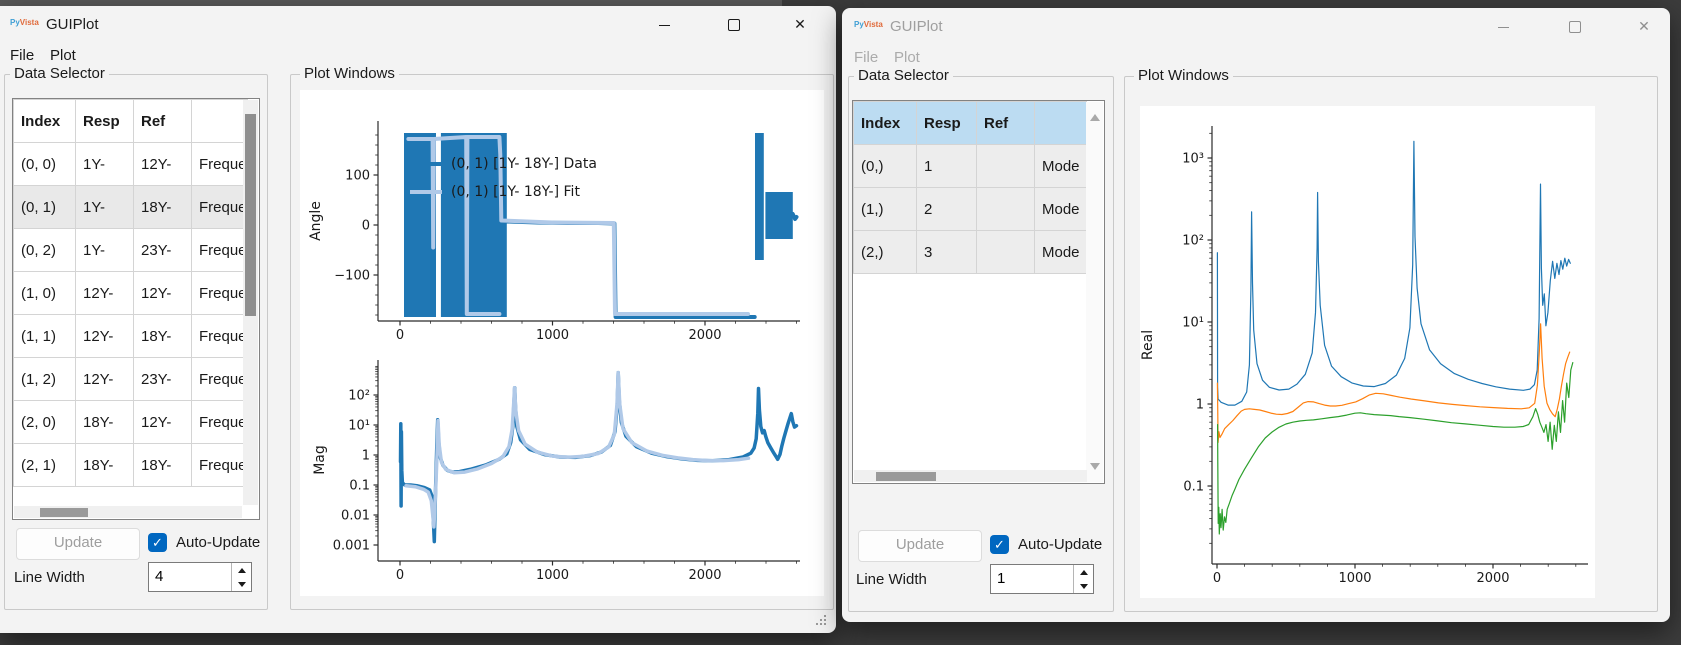 Image resolution: width=1681 pixels, height=645 pixels. What do you see at coordinates (44, 164) in the screenshot?
I see `table-cell: (0, 0)` at bounding box center [44, 164].